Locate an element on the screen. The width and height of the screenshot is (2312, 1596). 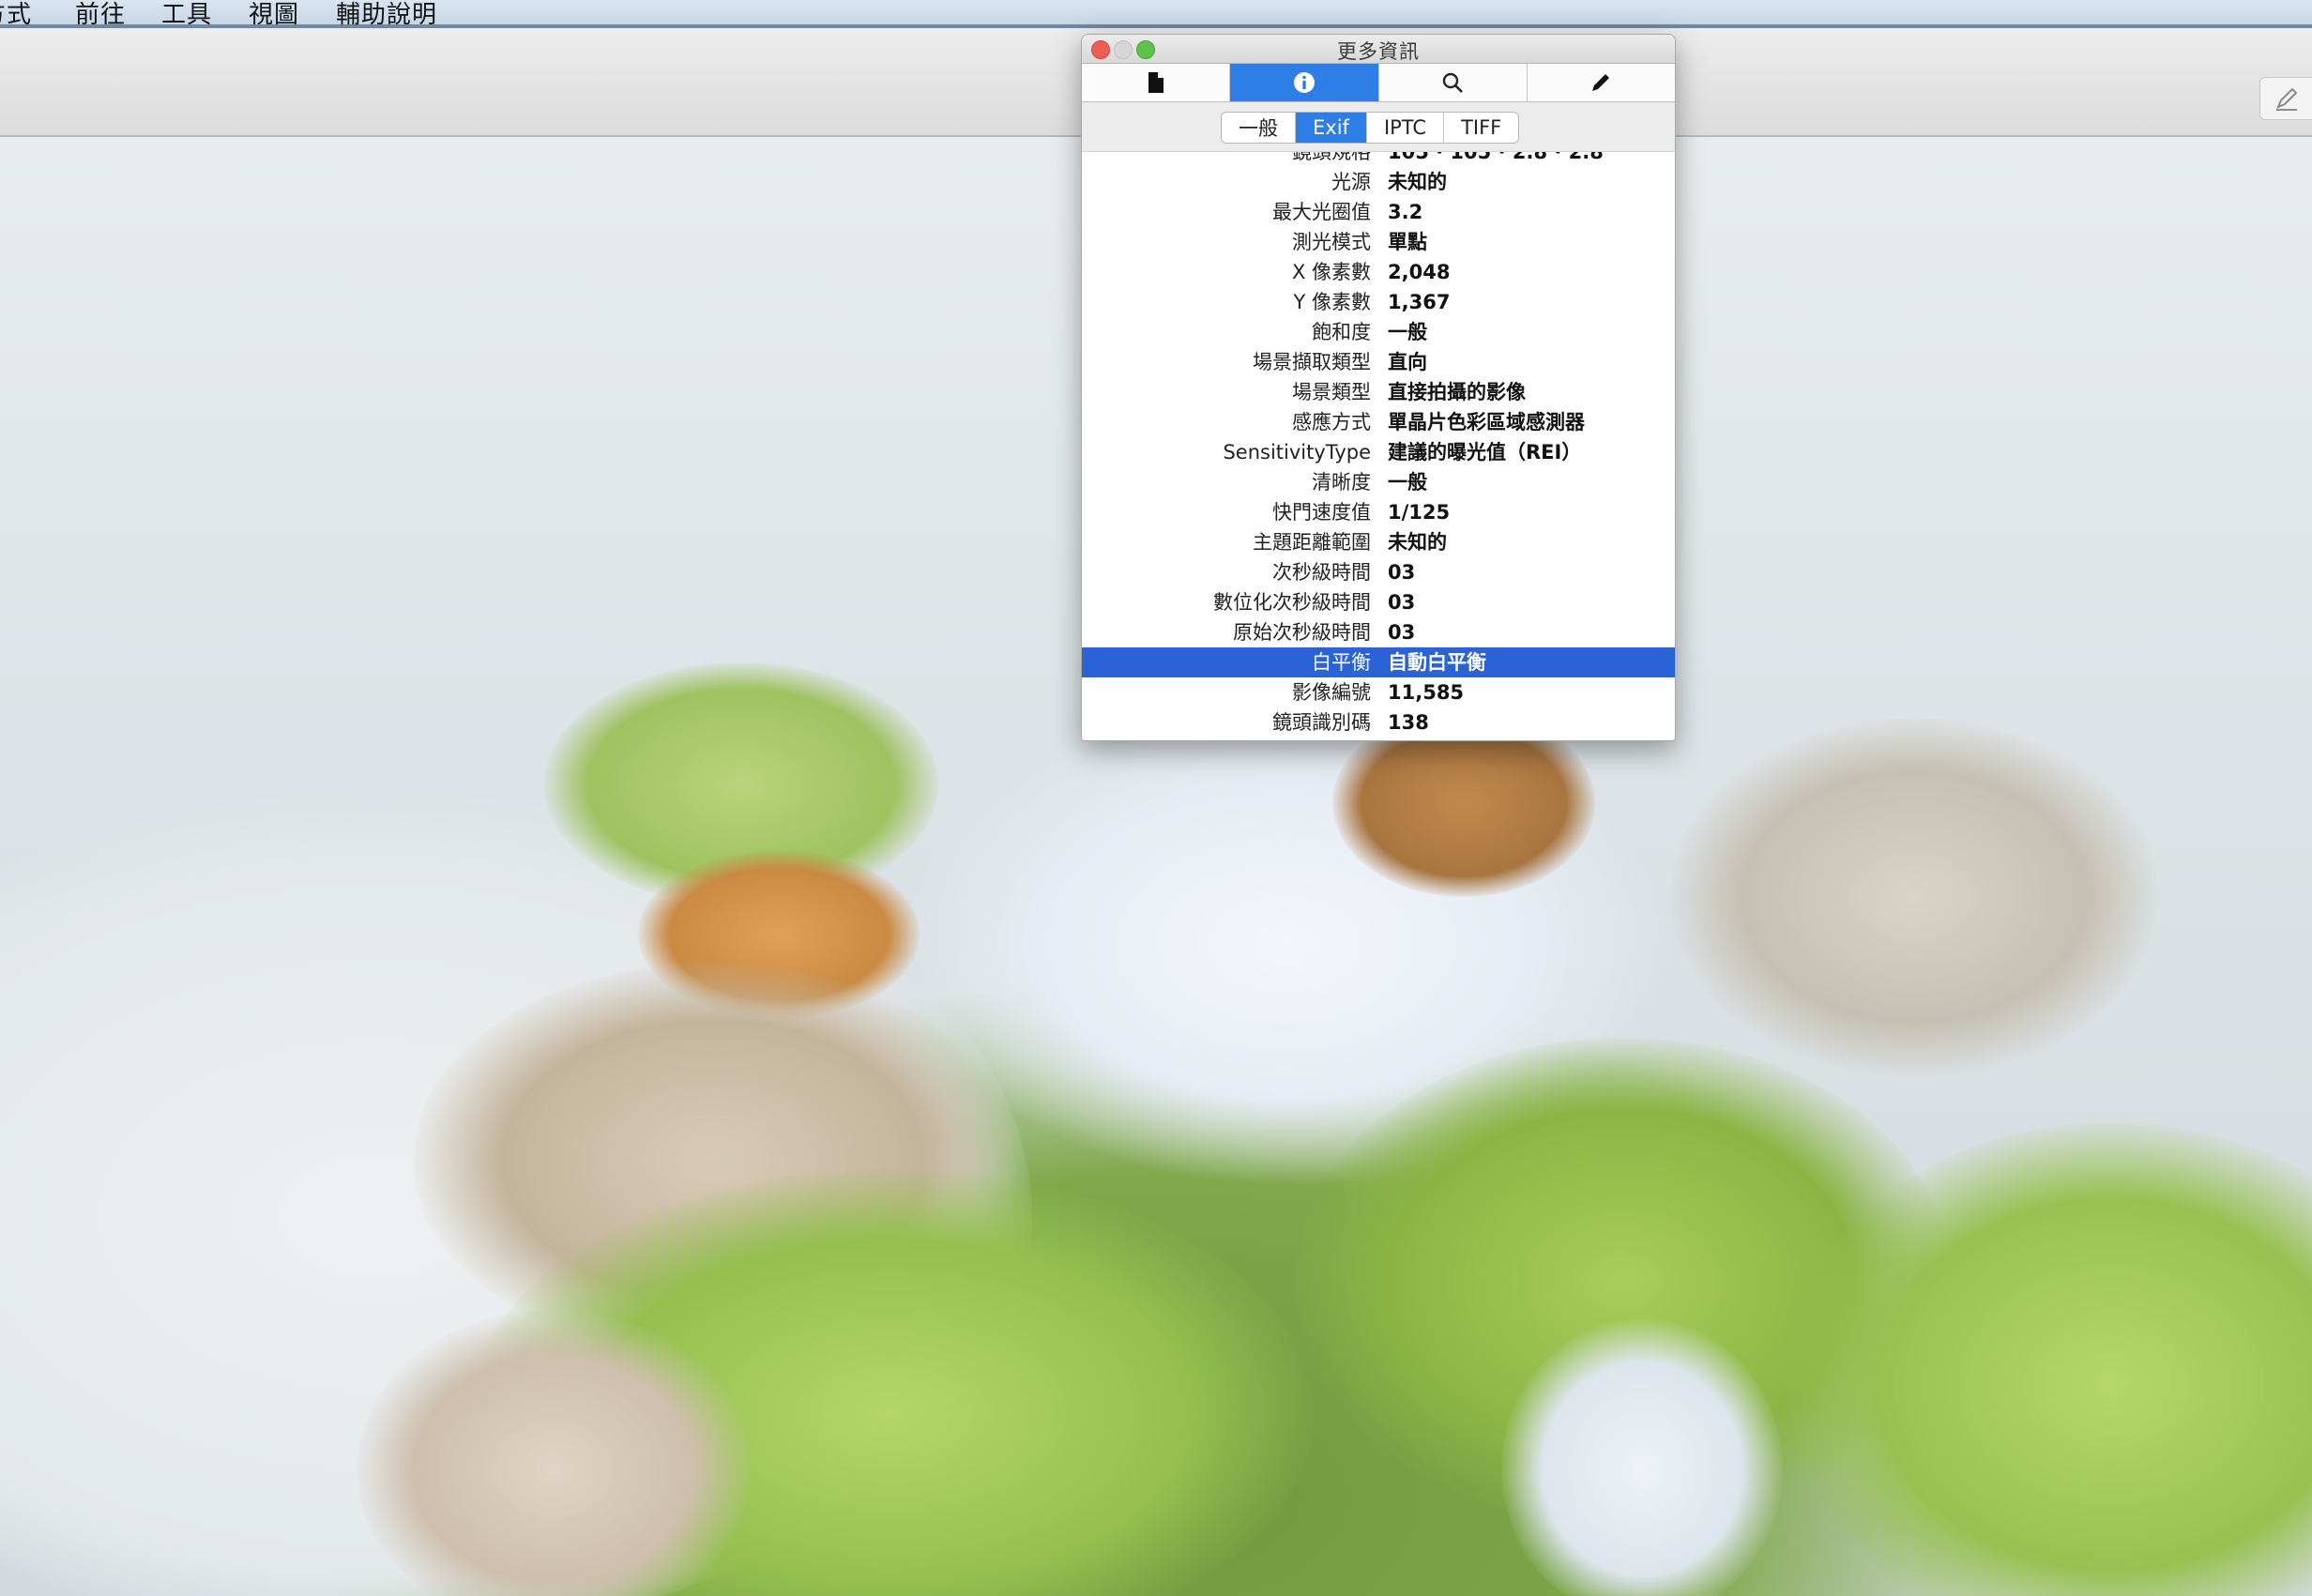
tab-more-info is located at coordinates (1304, 82).